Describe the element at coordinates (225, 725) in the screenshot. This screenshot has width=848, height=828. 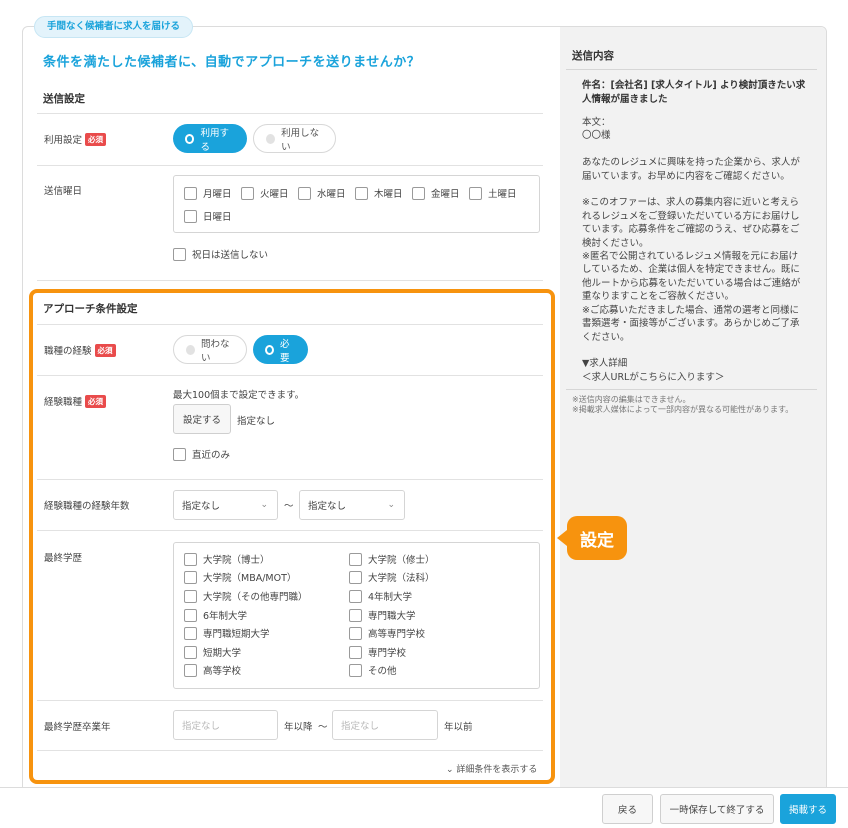
I see `grad-from-input: 指定なし` at that location.